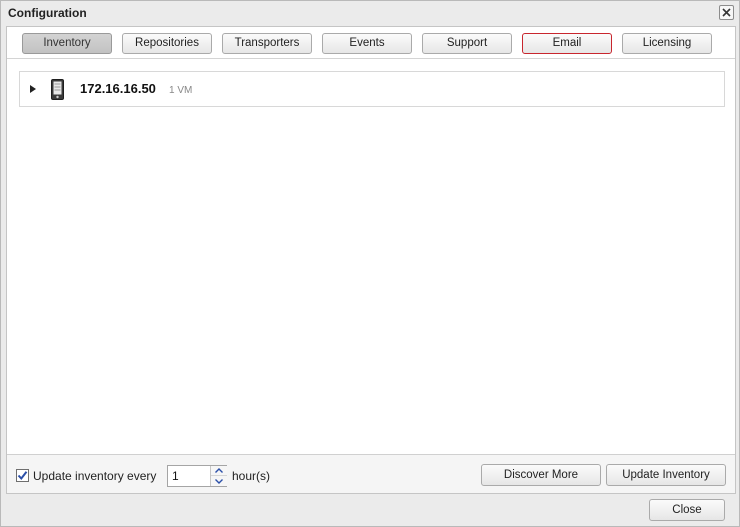 The width and height of the screenshot is (740, 527). What do you see at coordinates (666, 475) in the screenshot?
I see `update-inventory-button: Update Inventory` at bounding box center [666, 475].